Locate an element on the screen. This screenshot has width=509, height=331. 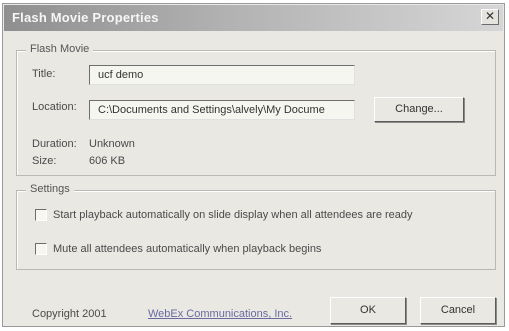
title-label: Title: is located at coordinates (44, 74).